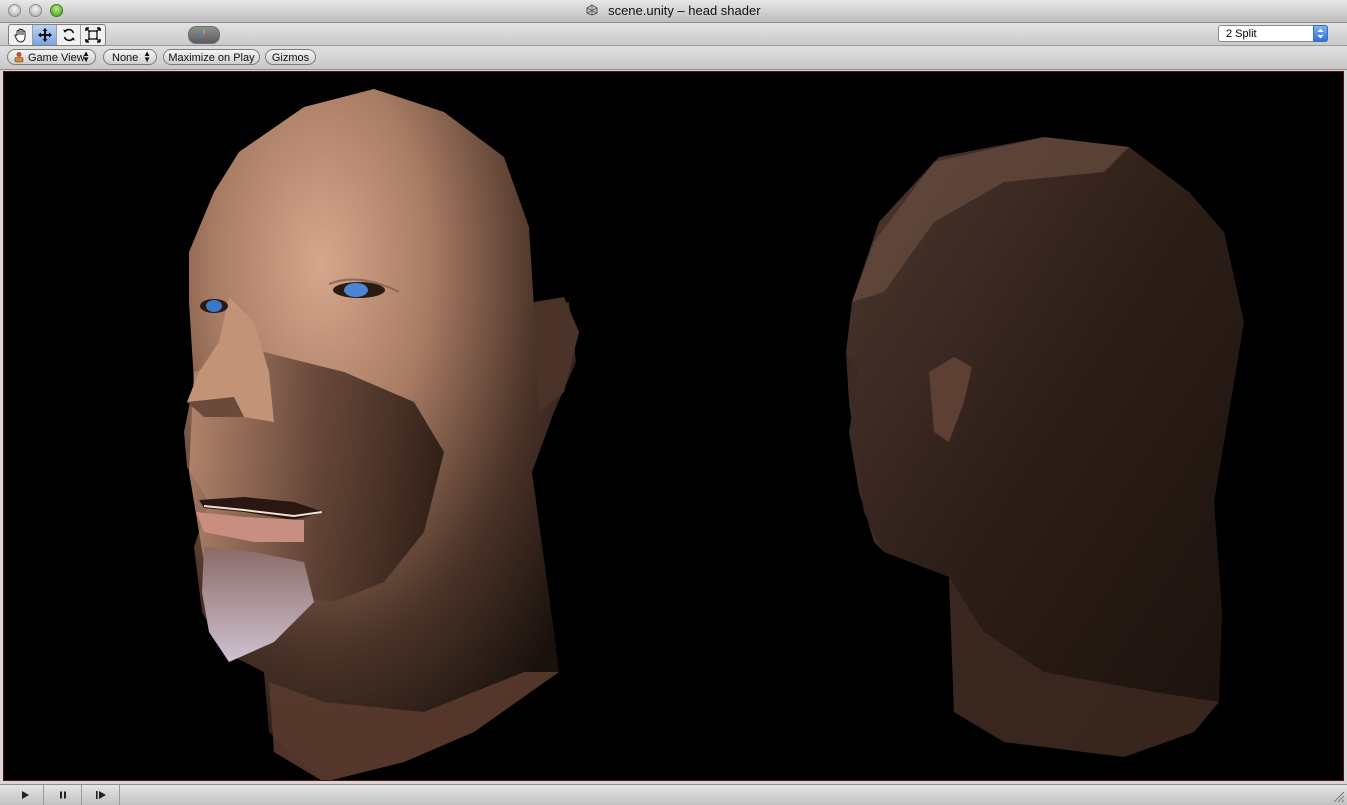  What do you see at coordinates (684, 10) in the screenshot?
I see `window-title: scene.unity – head shader` at bounding box center [684, 10].